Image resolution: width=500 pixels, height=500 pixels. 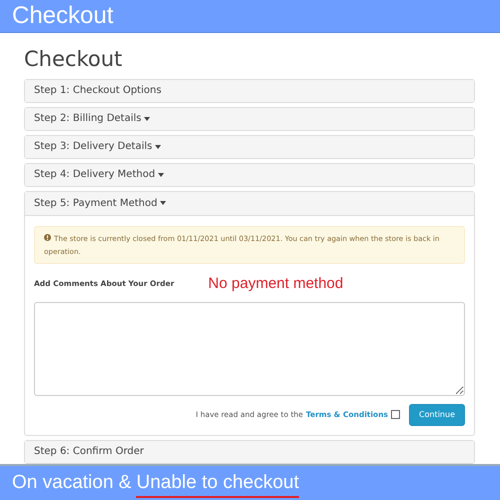 What do you see at coordinates (89, 452) in the screenshot?
I see `step-title: Step 6: Confirm Order` at bounding box center [89, 452].